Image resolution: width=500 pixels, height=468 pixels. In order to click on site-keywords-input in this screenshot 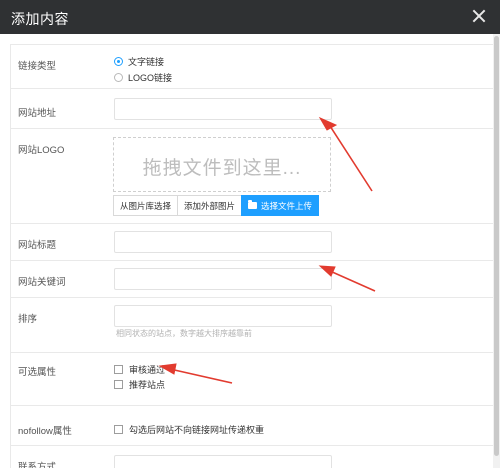, I will do `click(223, 279)`.